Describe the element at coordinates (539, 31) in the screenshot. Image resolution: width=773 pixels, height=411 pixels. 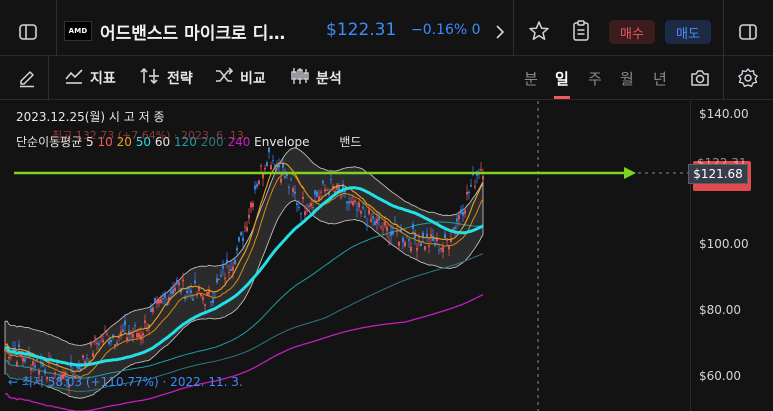
I see `star-icon` at that location.